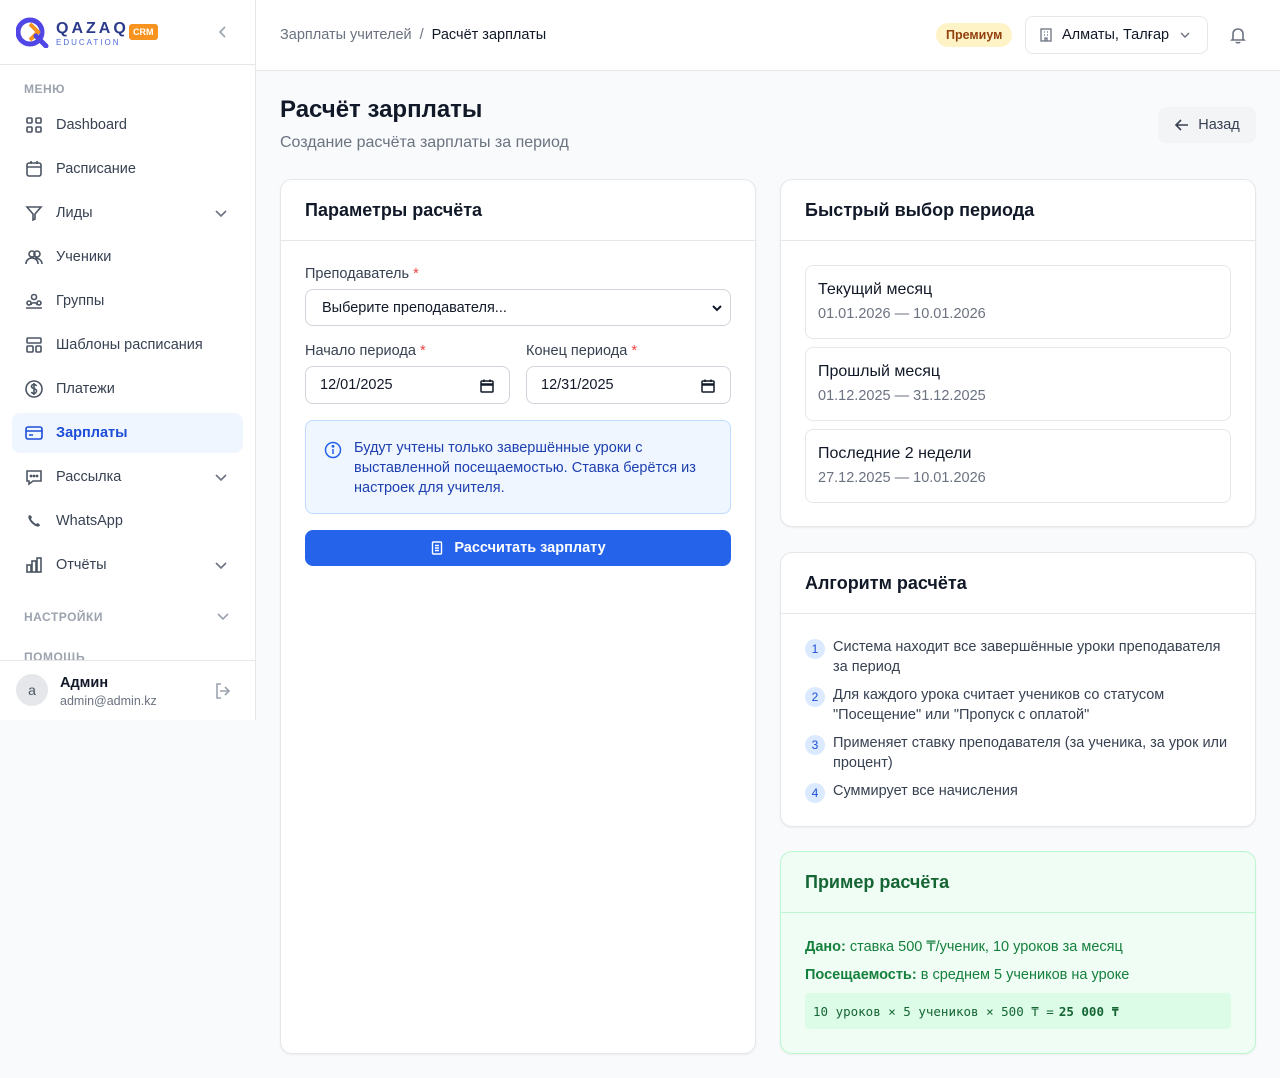 The width and height of the screenshot is (1280, 1078). I want to click on phone-icon, so click(34, 521).